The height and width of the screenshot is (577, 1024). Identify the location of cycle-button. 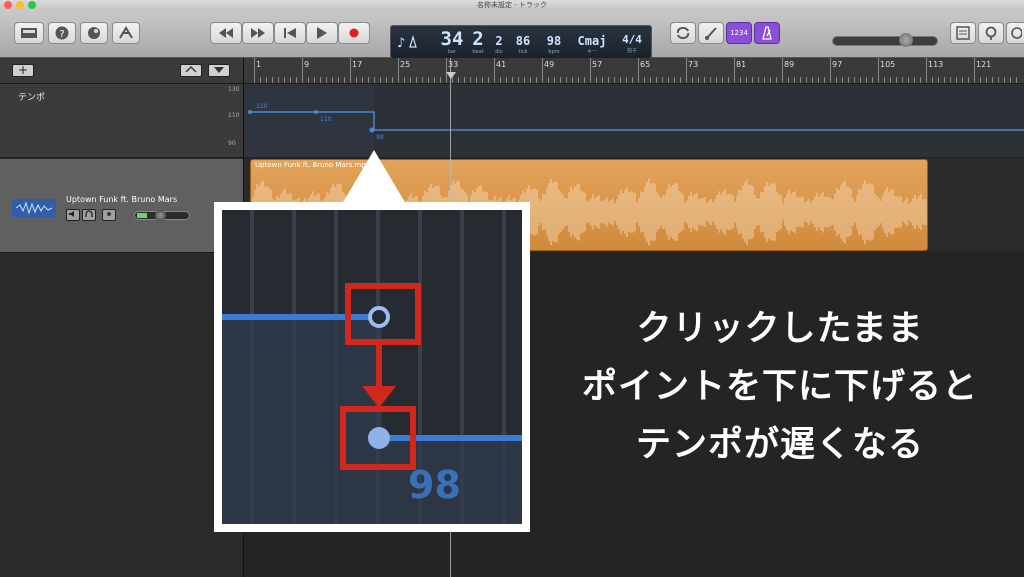
(683, 33).